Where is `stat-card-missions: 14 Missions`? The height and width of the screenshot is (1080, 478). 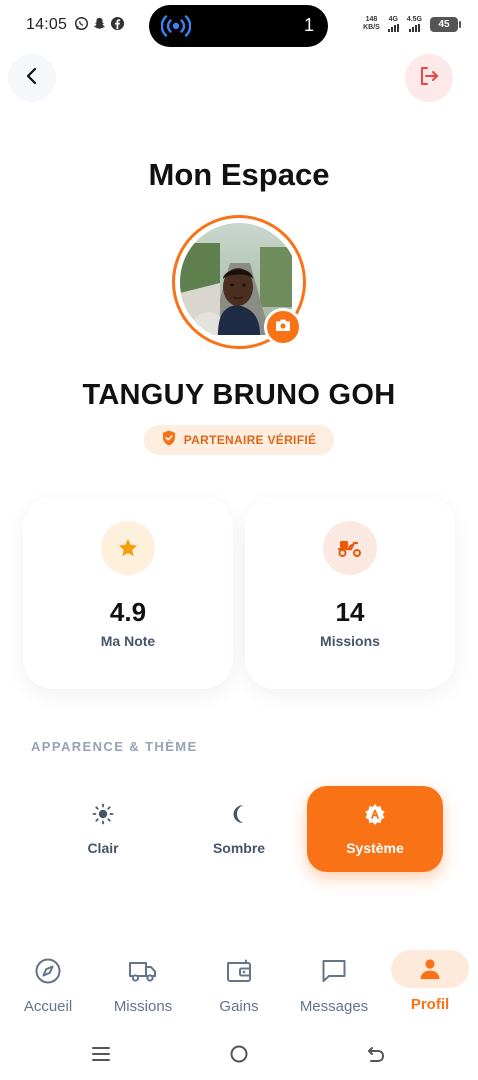 stat-card-missions: 14 Missions is located at coordinates (350, 593).